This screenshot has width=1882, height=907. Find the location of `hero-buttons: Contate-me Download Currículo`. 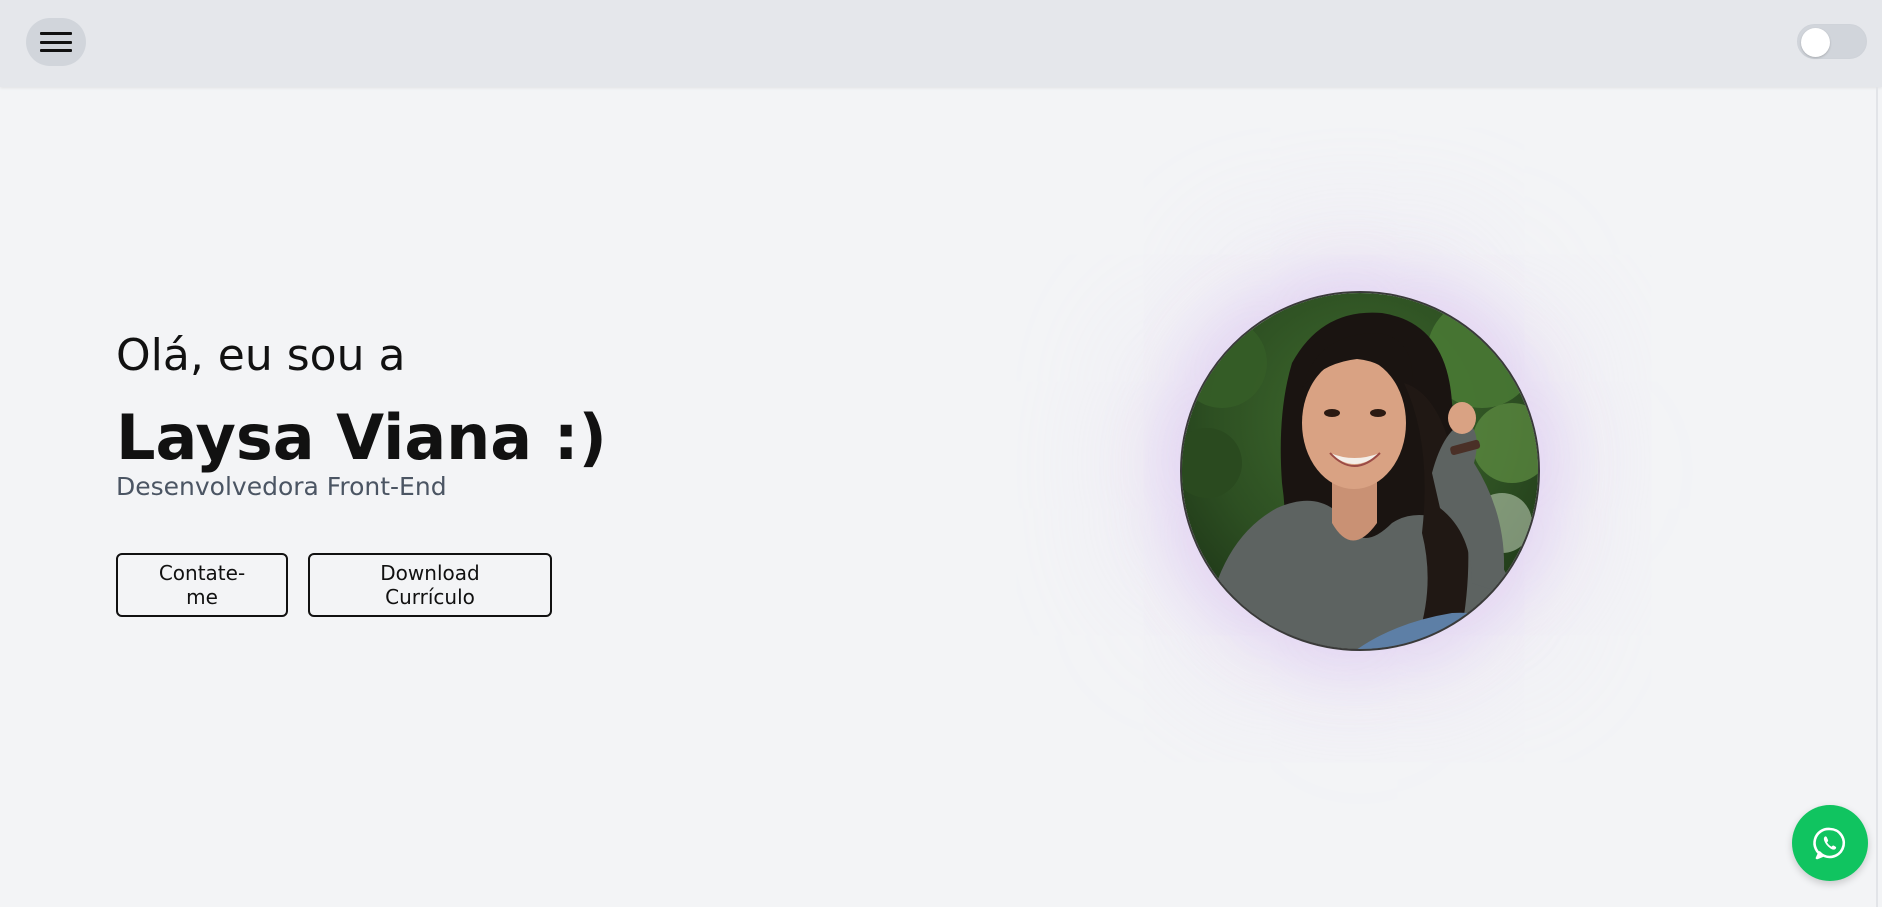

hero-buttons: Contate-me Download Currículo is located at coordinates (466, 585).